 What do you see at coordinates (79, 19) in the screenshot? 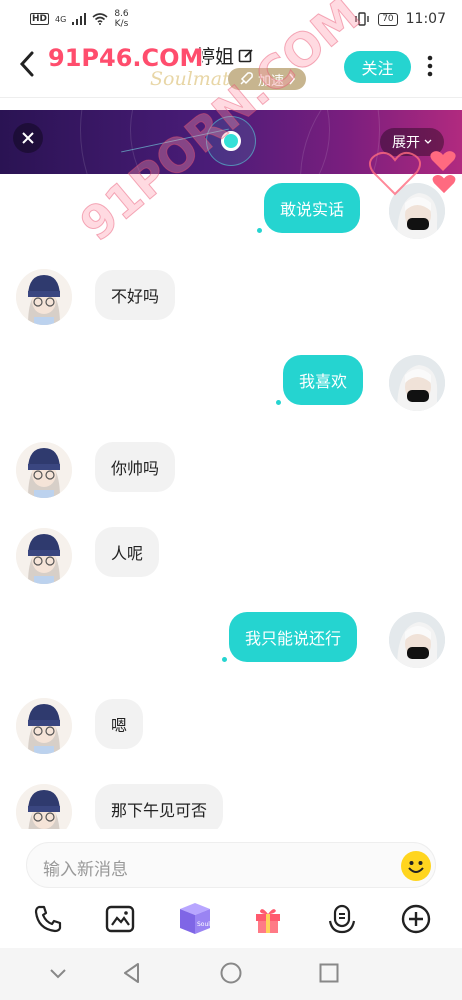
I see `signal-icon` at bounding box center [79, 19].